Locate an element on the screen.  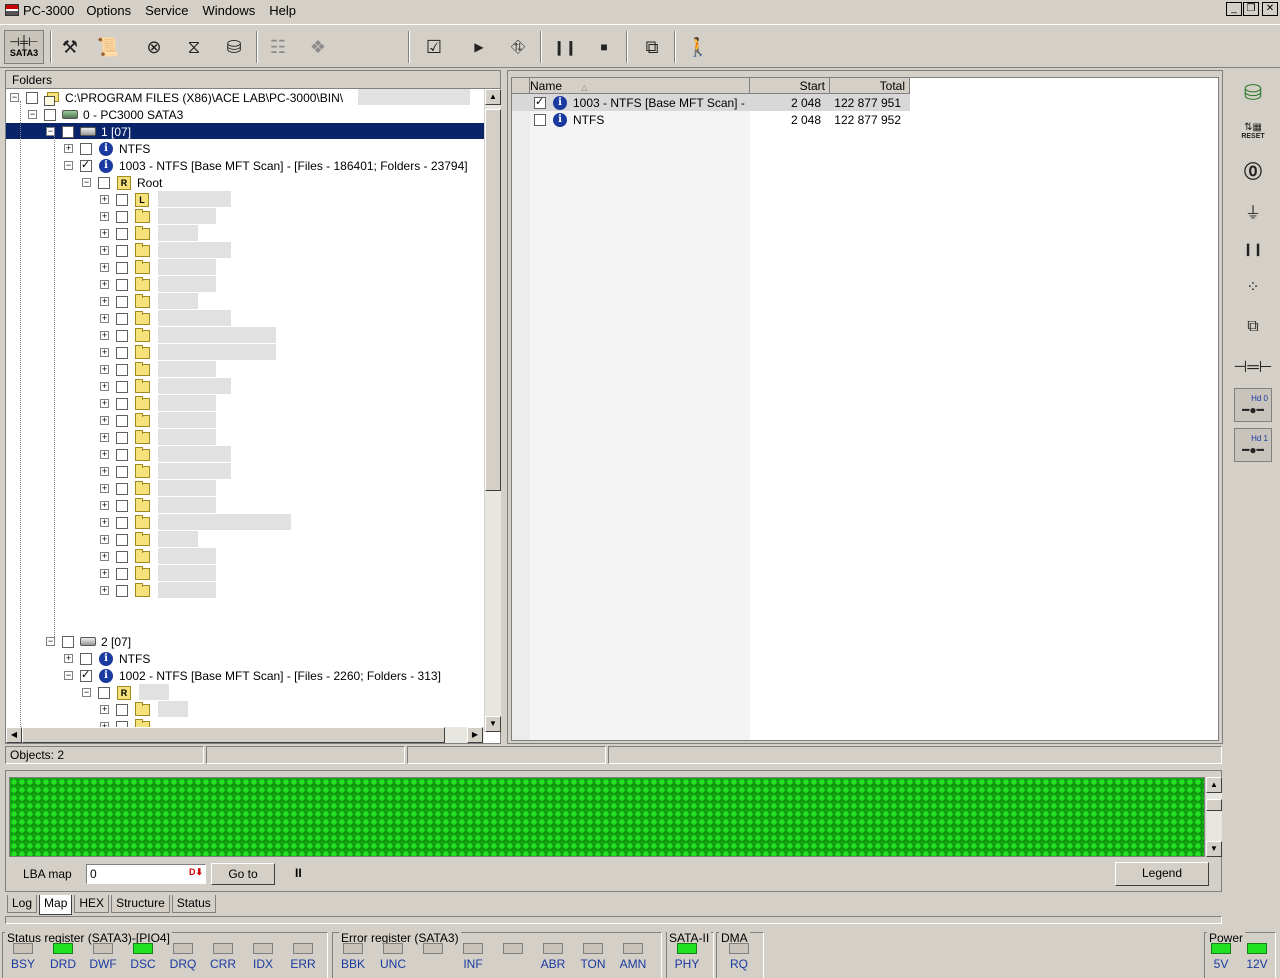
windows-icon: ⧉ is located at coordinates (652, 47).